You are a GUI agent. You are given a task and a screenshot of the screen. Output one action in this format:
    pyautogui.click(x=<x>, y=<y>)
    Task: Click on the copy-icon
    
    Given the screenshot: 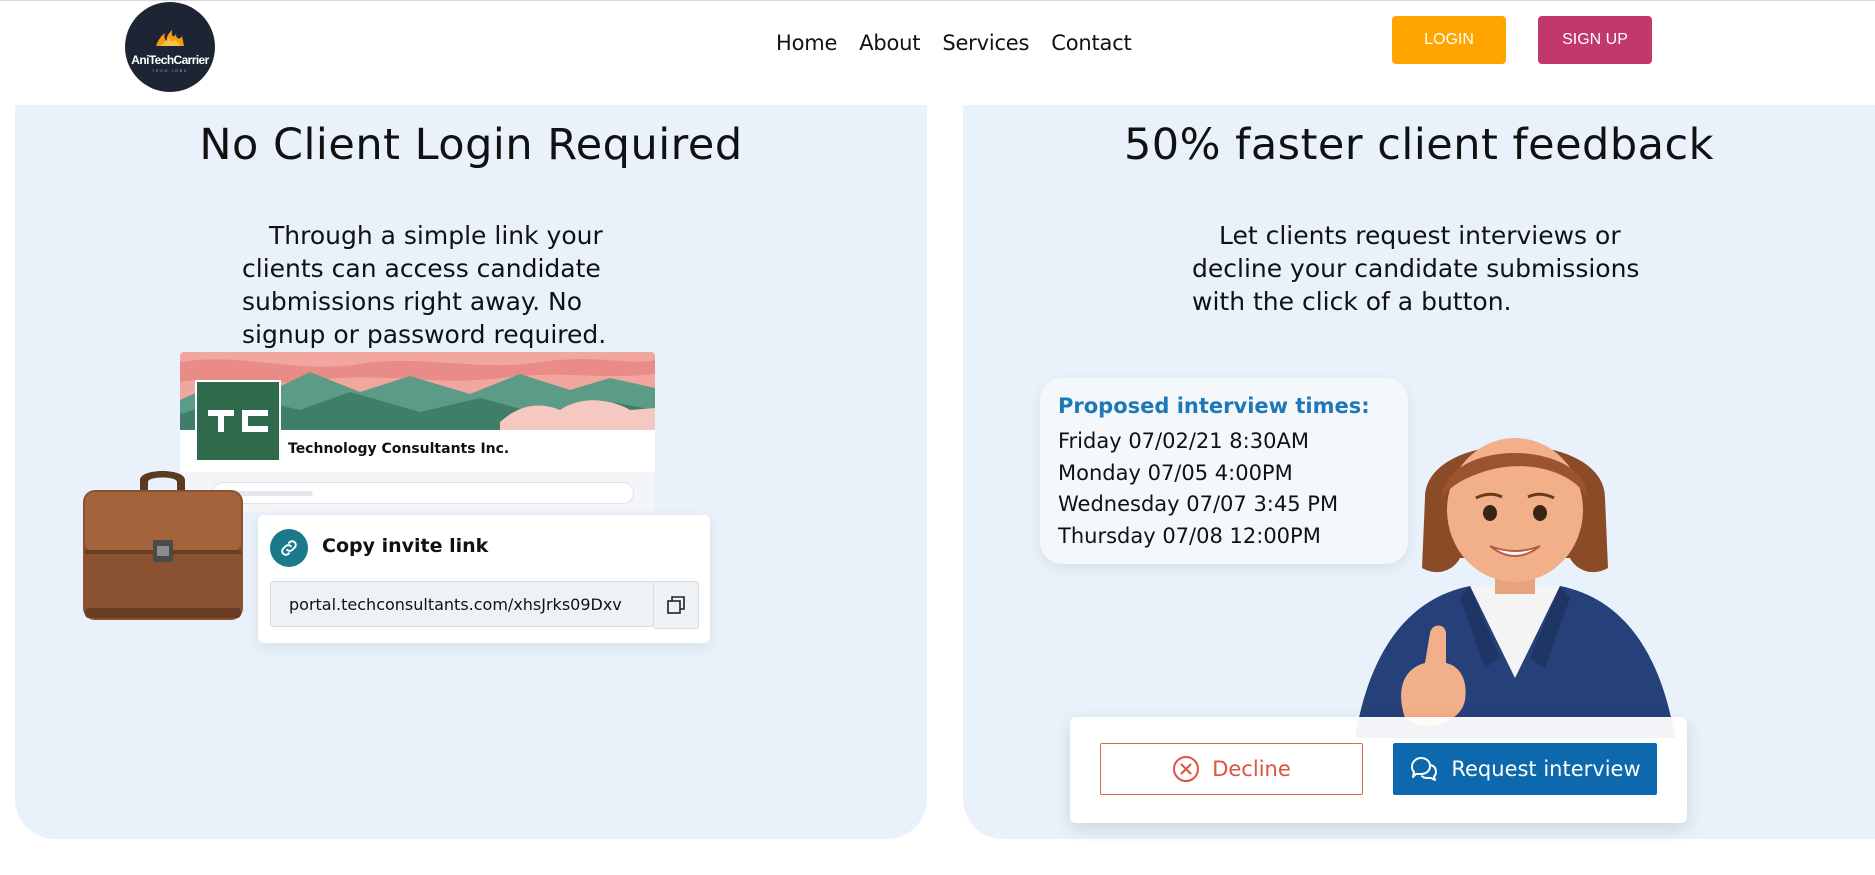 What is the action you would take?
    pyautogui.click(x=676, y=605)
    